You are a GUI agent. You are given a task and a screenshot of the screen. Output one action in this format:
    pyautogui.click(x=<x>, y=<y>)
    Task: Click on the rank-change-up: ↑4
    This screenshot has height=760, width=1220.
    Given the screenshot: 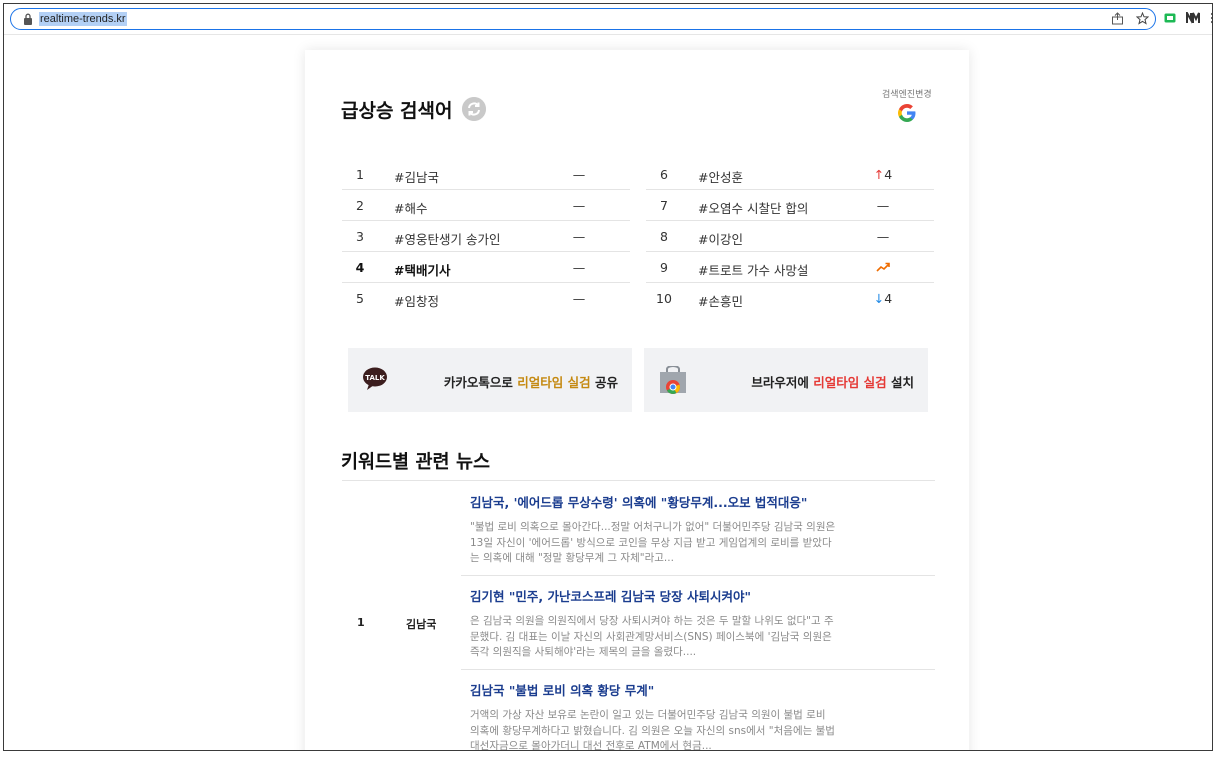 What is the action you would take?
    pyautogui.click(x=883, y=174)
    